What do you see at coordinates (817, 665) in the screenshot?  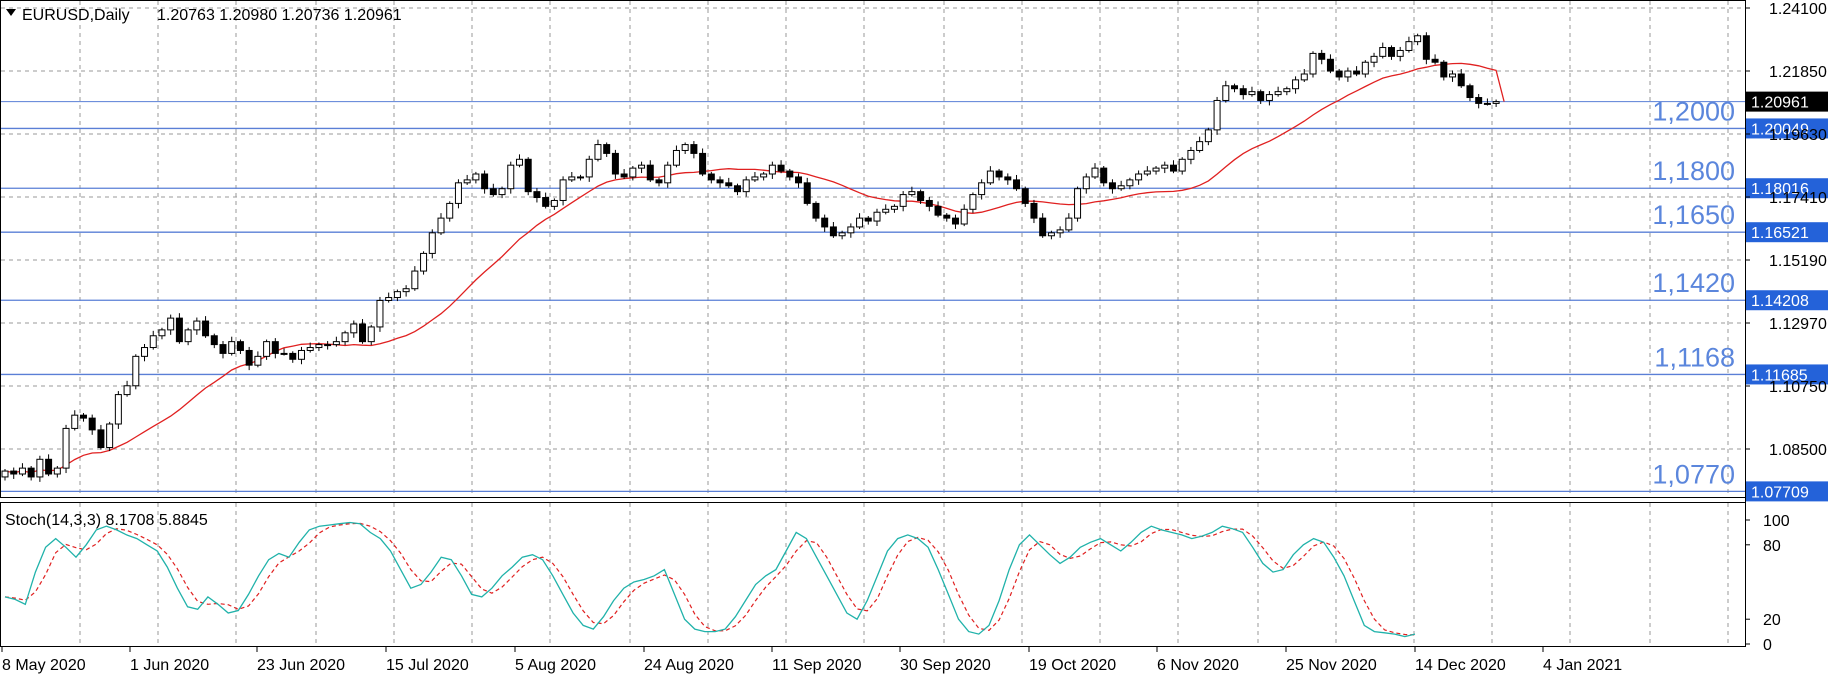 I see `date-label: 11 Sep 2020` at bounding box center [817, 665].